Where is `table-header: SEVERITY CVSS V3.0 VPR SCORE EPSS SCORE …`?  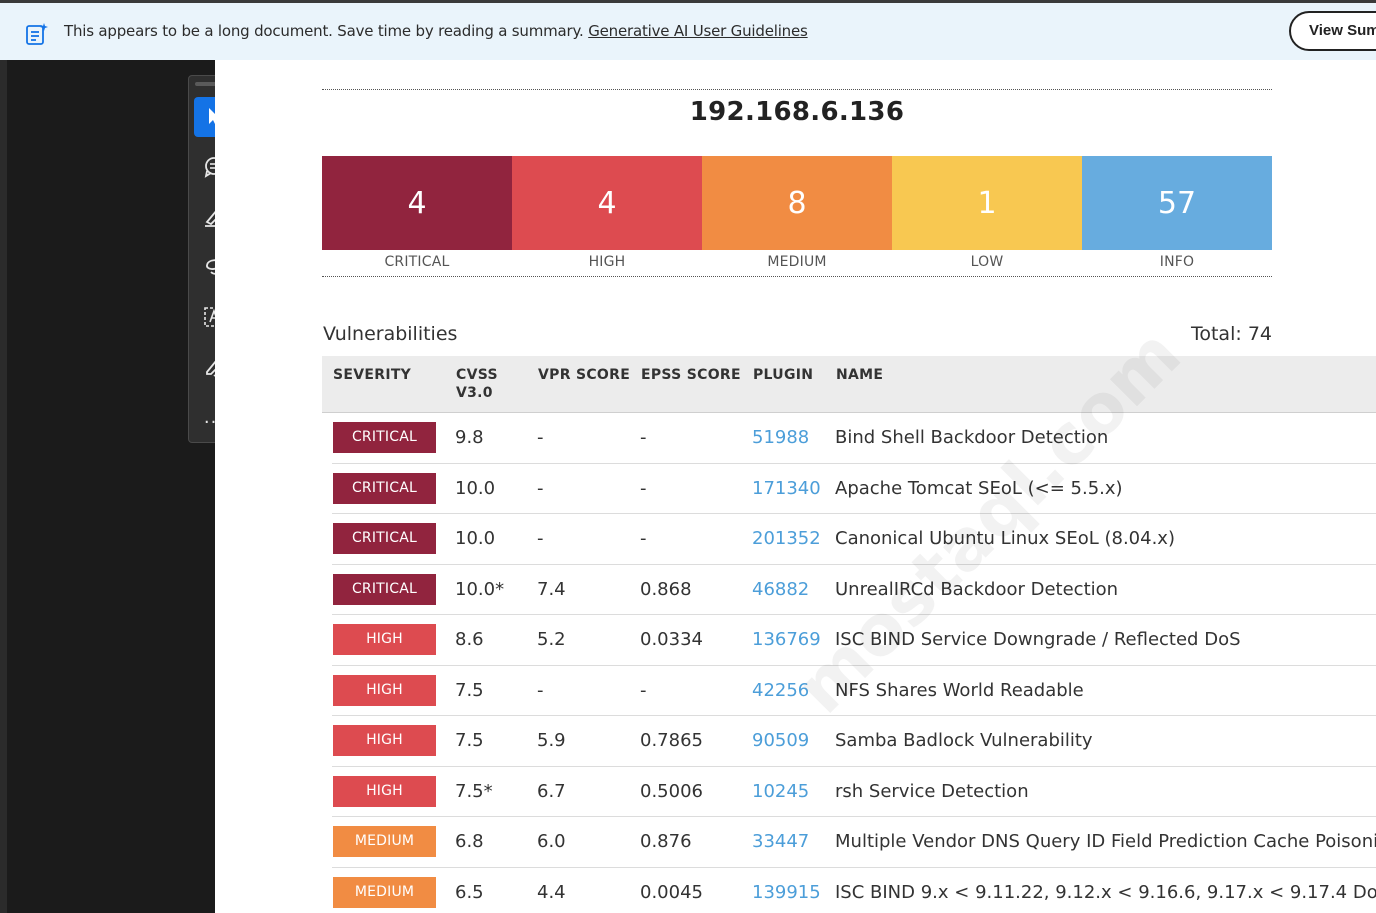 table-header: SEVERITY CVSS V3.0 VPR SCORE EPSS SCORE … is located at coordinates (849, 384).